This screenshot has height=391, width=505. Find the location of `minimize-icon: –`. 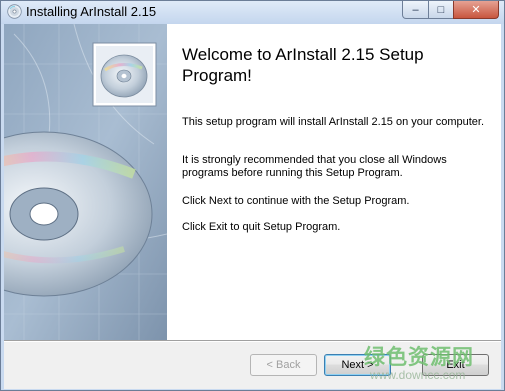

minimize-icon: – is located at coordinates (415, 9).